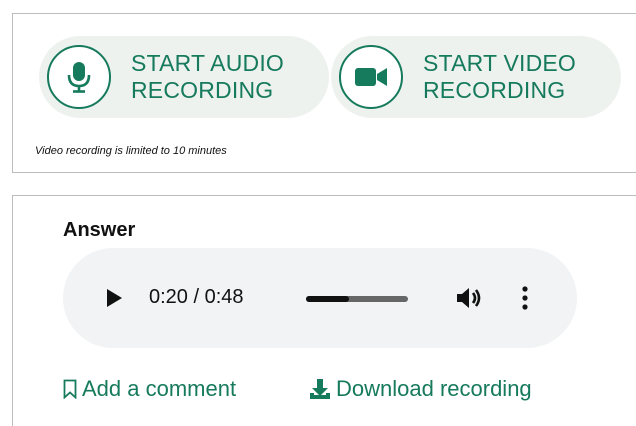 The height and width of the screenshot is (426, 636). What do you see at coordinates (114, 298) in the screenshot?
I see `play-icon` at bounding box center [114, 298].